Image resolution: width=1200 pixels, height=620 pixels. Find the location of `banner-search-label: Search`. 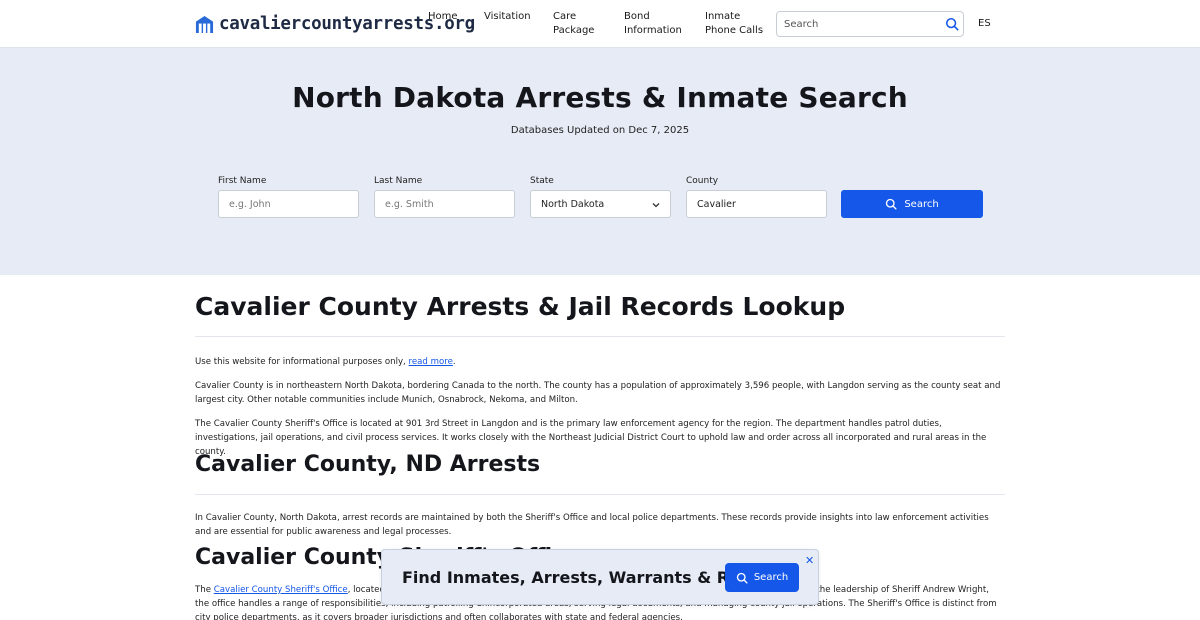

banner-search-label: Search is located at coordinates (771, 577).